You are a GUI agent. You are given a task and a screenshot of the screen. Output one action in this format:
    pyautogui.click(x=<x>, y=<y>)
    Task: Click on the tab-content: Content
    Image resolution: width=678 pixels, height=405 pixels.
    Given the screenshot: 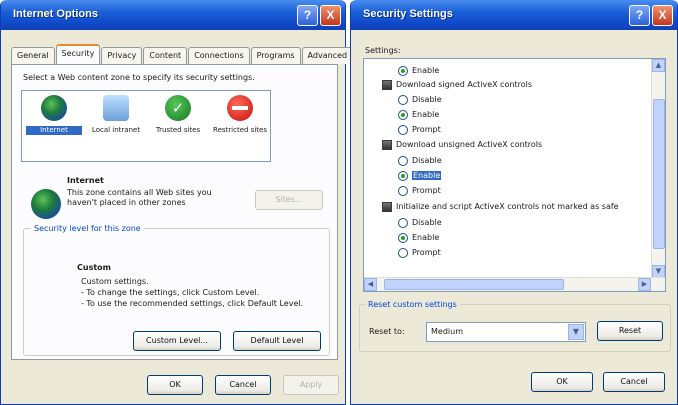 What is the action you would take?
    pyautogui.click(x=165, y=55)
    